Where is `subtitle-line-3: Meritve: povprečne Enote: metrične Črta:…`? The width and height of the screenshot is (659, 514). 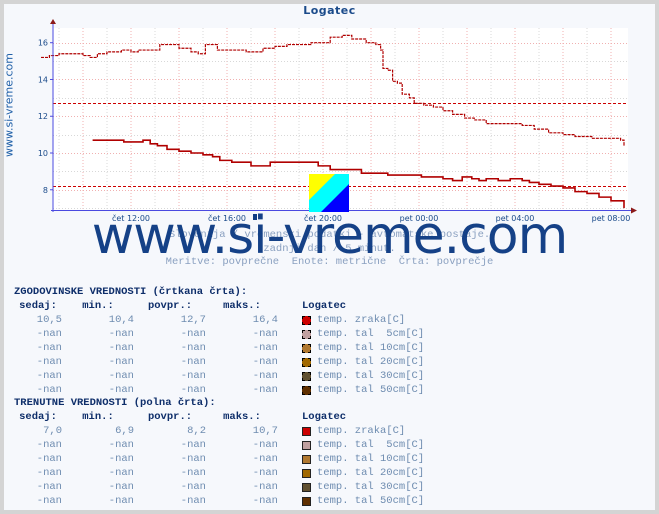
subtitle-line-3: Meritve: povprečne Enote: metrične Črta:… is located at coordinates (329, 262).